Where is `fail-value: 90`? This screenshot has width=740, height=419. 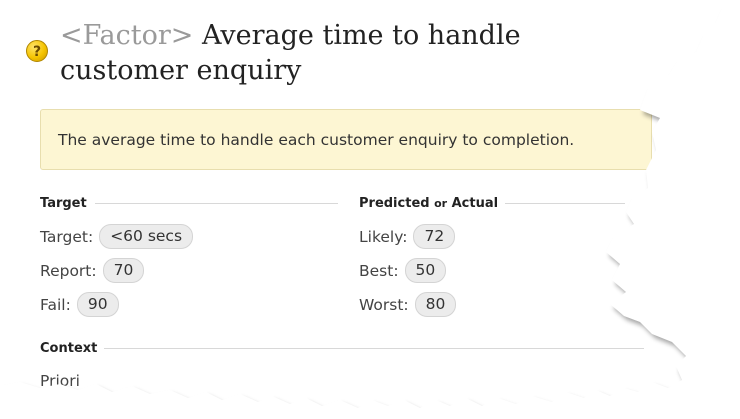
fail-value: 90 is located at coordinates (97, 304).